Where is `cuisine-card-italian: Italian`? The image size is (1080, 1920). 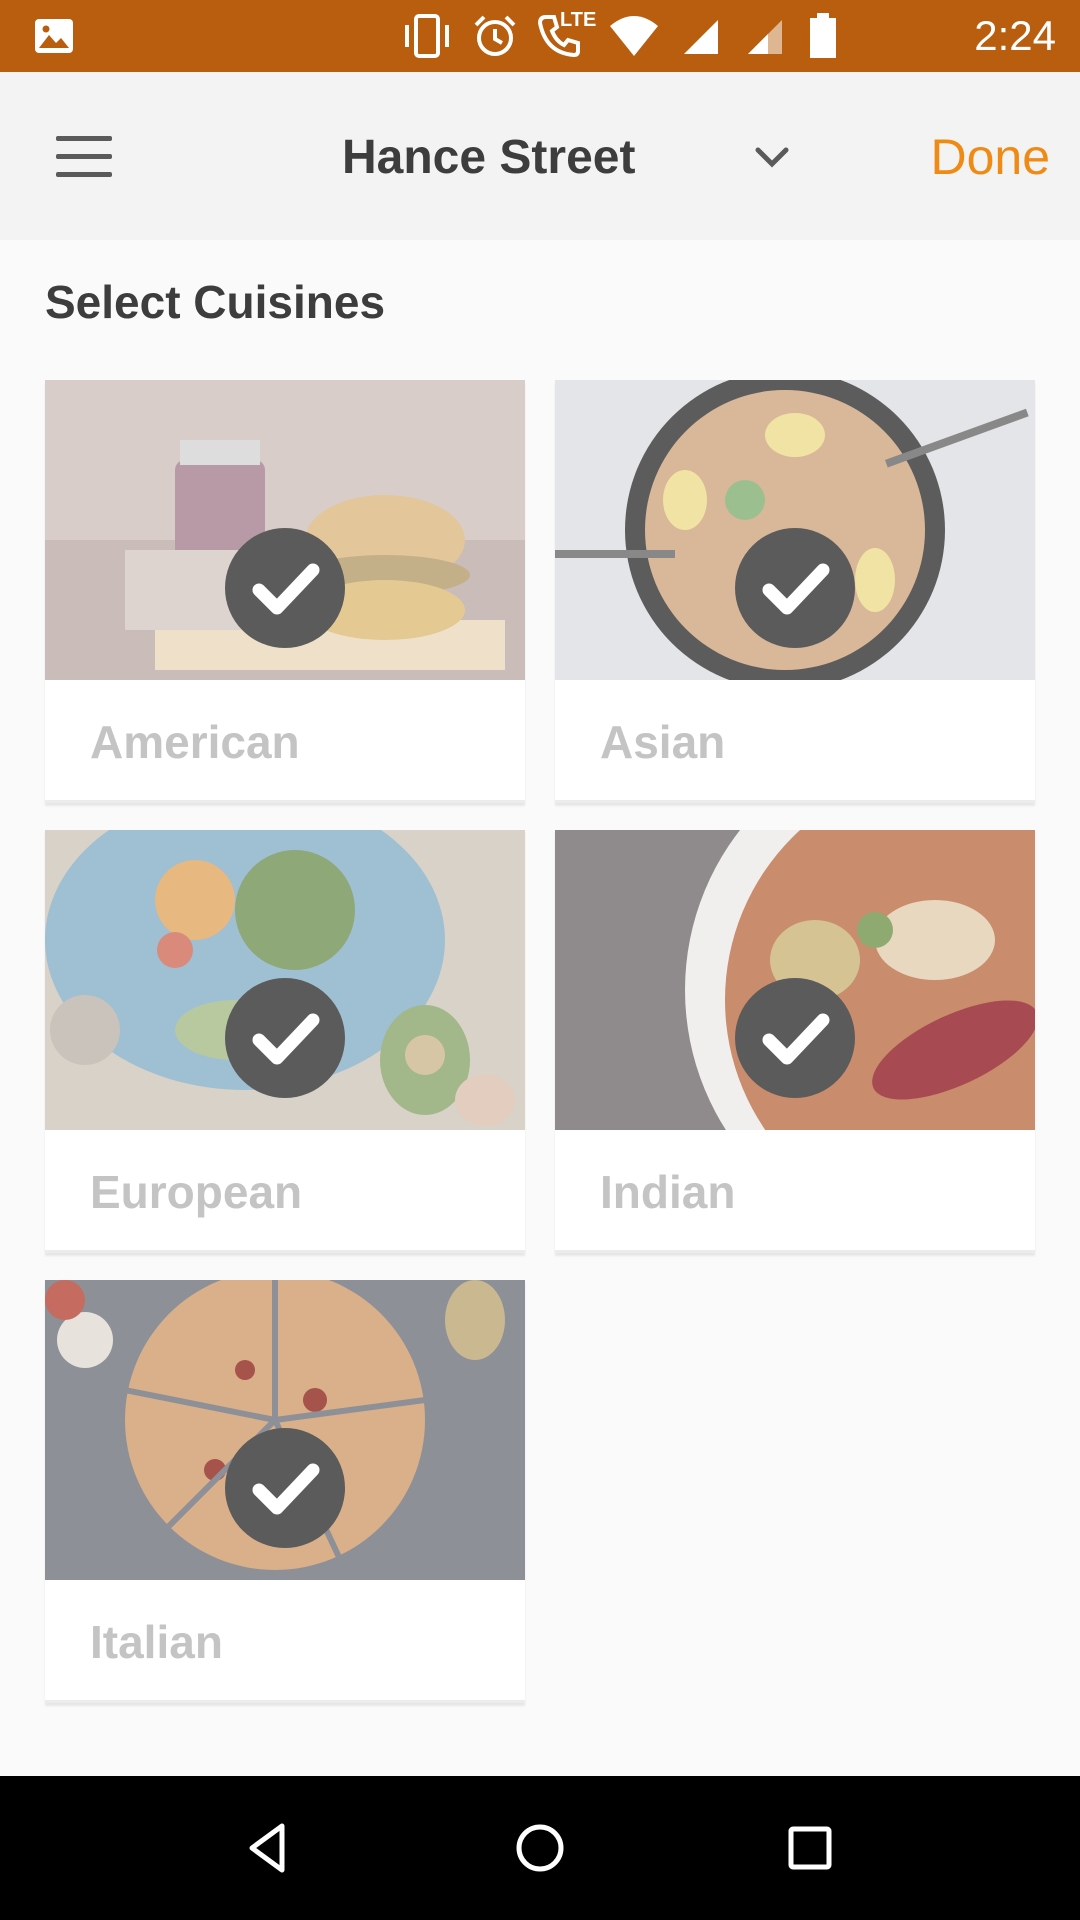
cuisine-card-italian: Italian is located at coordinates (285, 1491).